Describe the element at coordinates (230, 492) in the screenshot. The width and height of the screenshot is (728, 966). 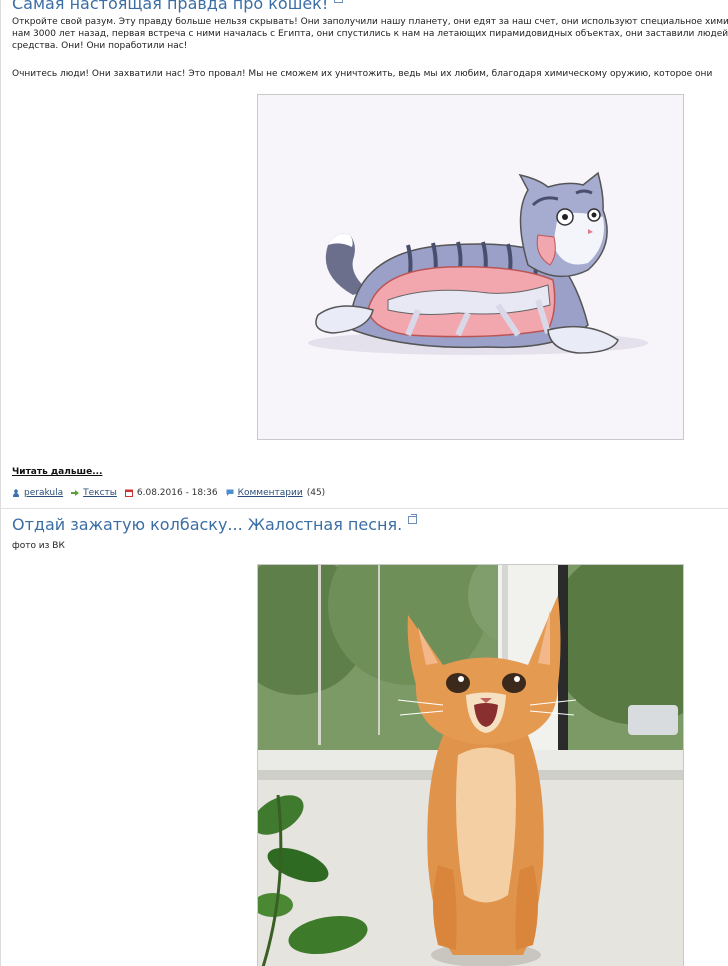
I see `comment-icon` at that location.